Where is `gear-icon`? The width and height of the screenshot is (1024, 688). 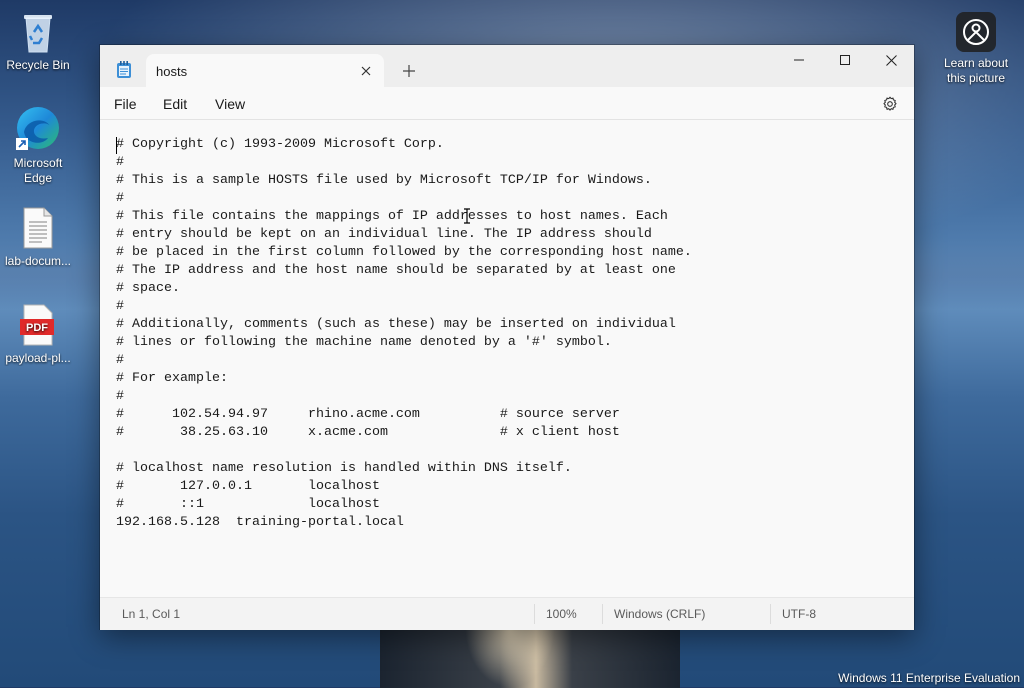
gear-icon is located at coordinates (890, 103).